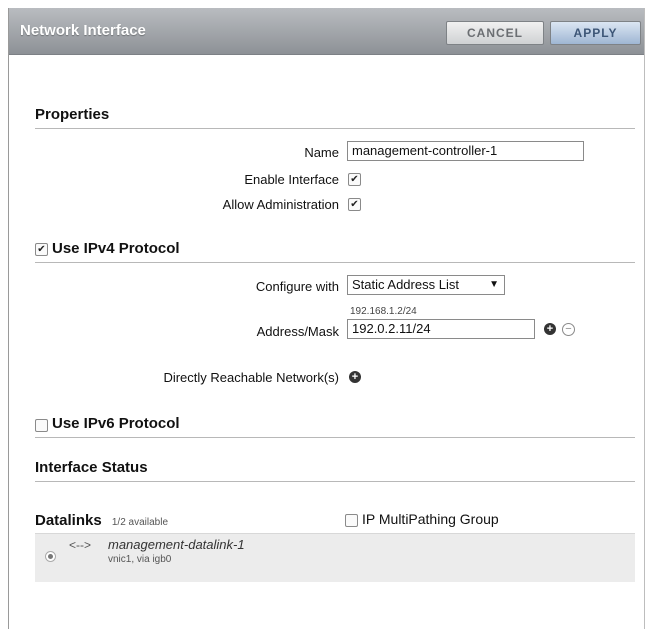 The width and height of the screenshot is (653, 629). Describe the element at coordinates (335, 128) in the screenshot. I see `properties-divider` at that location.